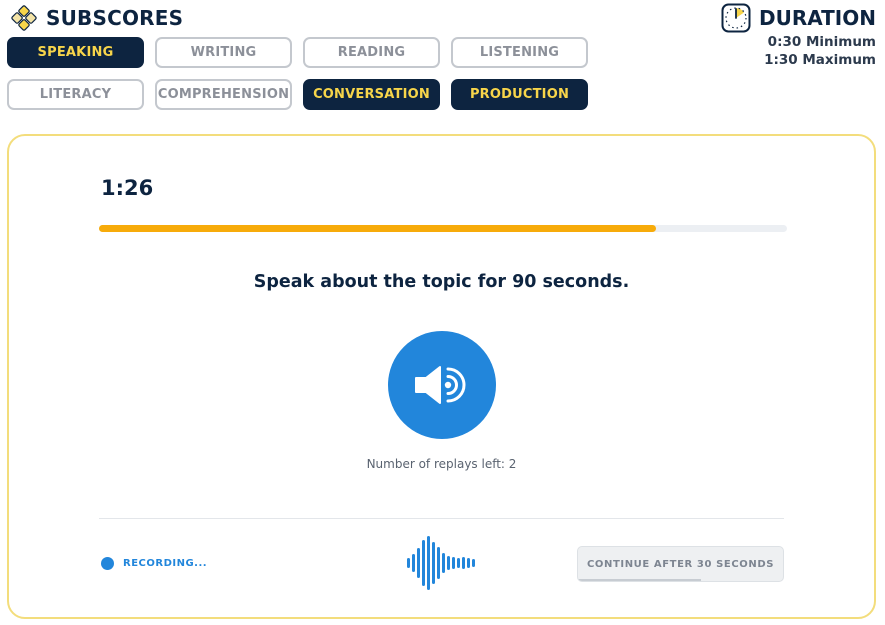  I want to click on time-progress-fill, so click(378, 228).